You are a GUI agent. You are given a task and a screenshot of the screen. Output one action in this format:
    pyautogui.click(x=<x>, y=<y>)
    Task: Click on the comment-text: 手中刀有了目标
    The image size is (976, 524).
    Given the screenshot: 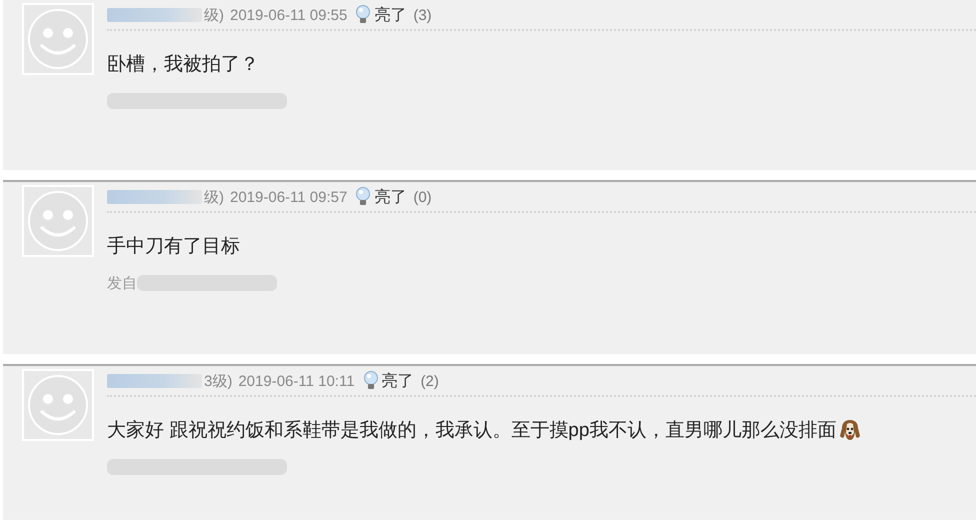 What is the action you would take?
    pyautogui.click(x=173, y=247)
    